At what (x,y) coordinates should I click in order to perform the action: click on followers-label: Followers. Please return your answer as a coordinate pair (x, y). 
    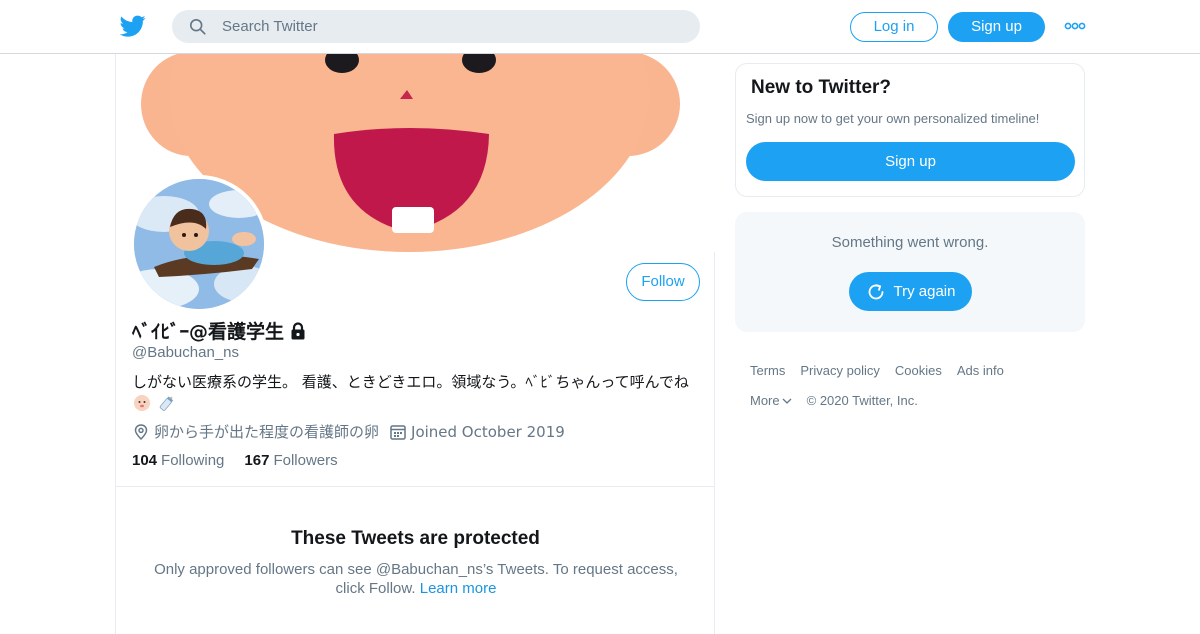
    Looking at the image, I should click on (305, 460).